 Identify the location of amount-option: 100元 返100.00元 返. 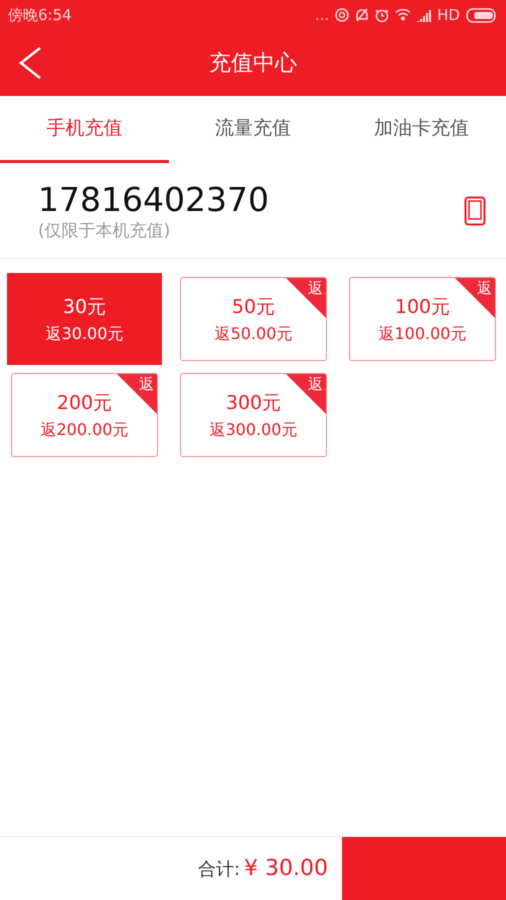
(422, 319).